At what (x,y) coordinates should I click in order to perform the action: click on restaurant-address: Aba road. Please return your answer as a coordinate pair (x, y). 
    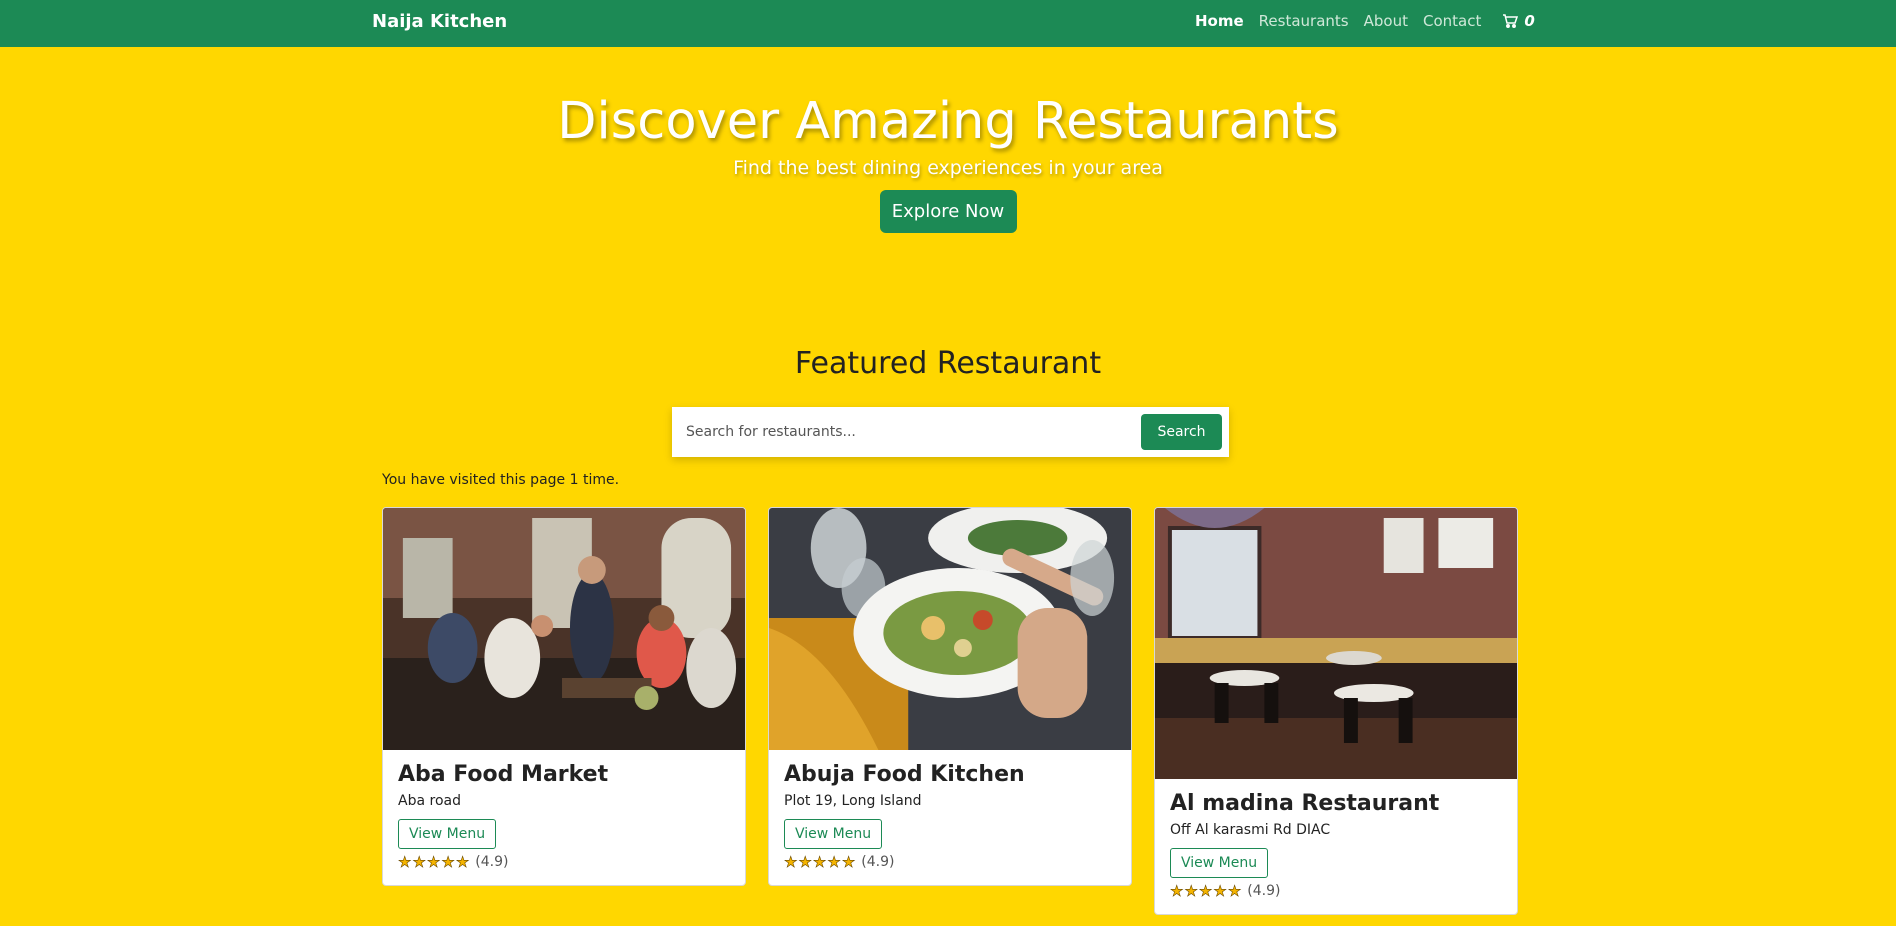
    Looking at the image, I should click on (429, 801).